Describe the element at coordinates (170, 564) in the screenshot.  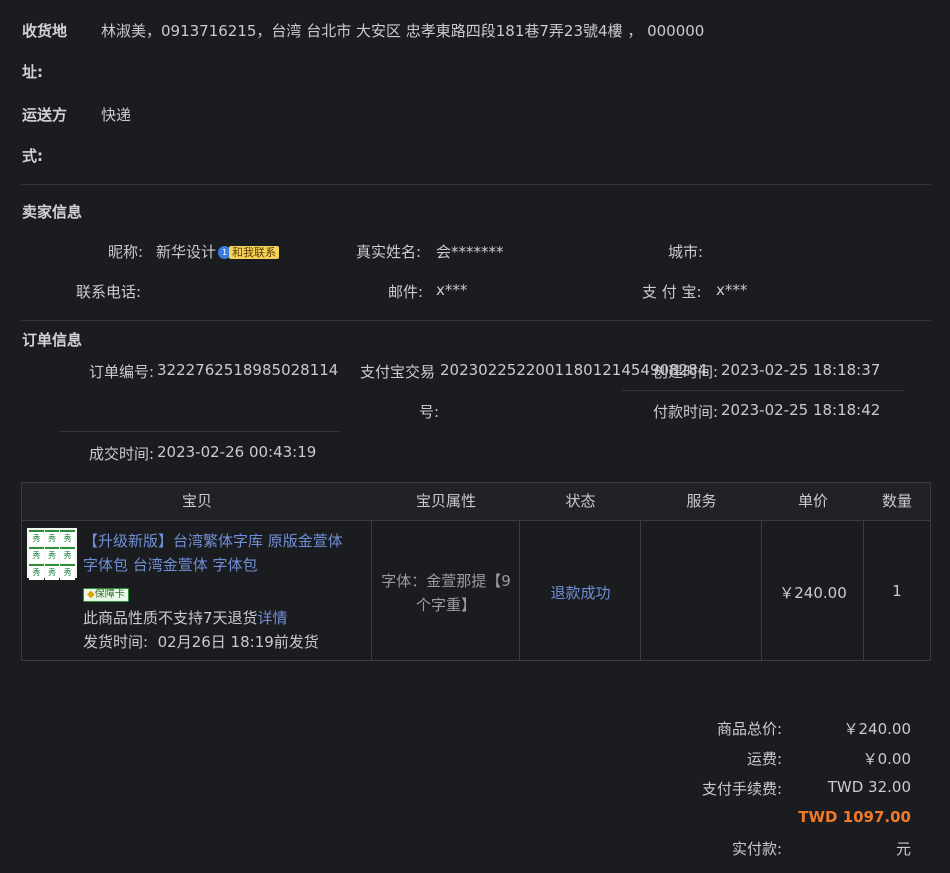
I see `product-title-link-cont: 字体包 台湾金萱体 字体包` at that location.